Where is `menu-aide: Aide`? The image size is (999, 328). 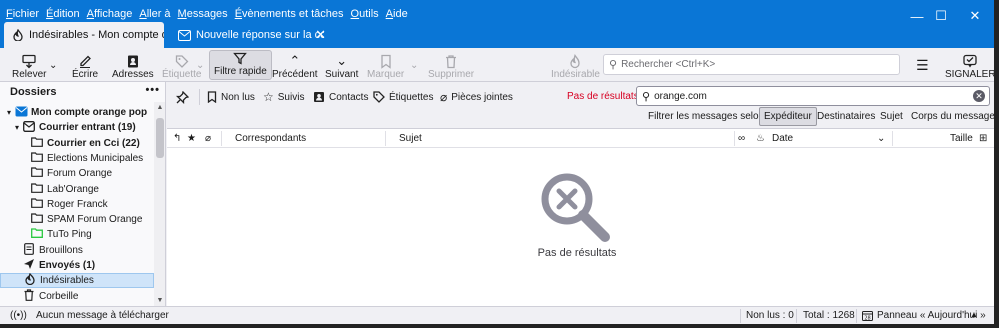
menu-aide: Aide is located at coordinates (397, 15).